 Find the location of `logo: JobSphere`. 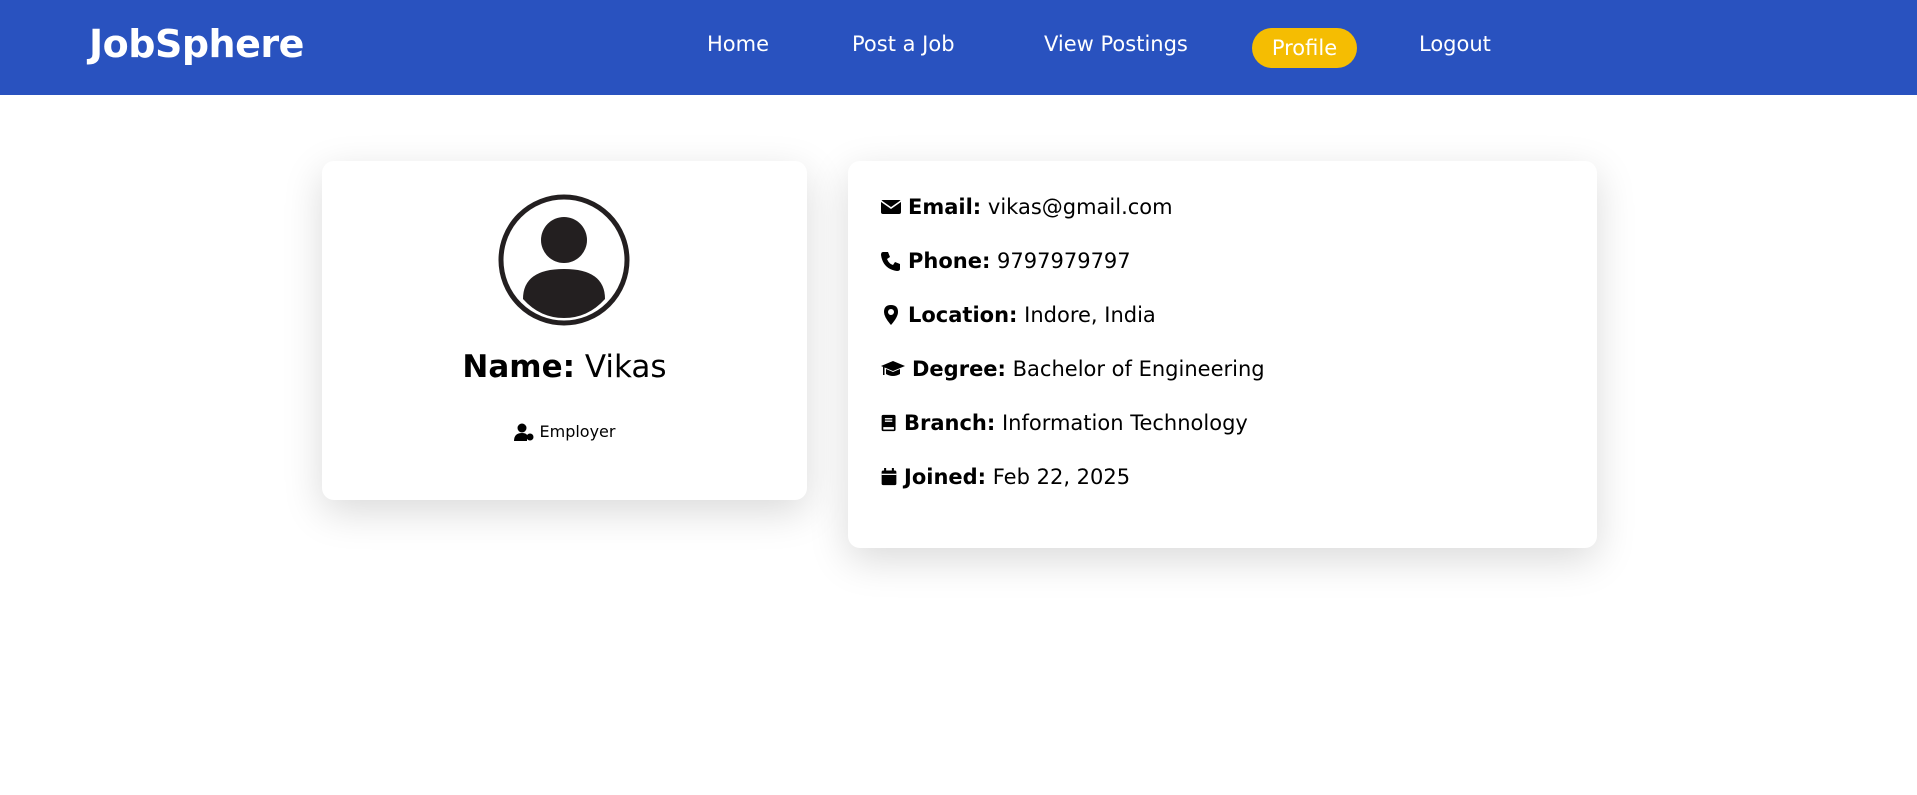

logo: JobSphere is located at coordinates (196, 44).